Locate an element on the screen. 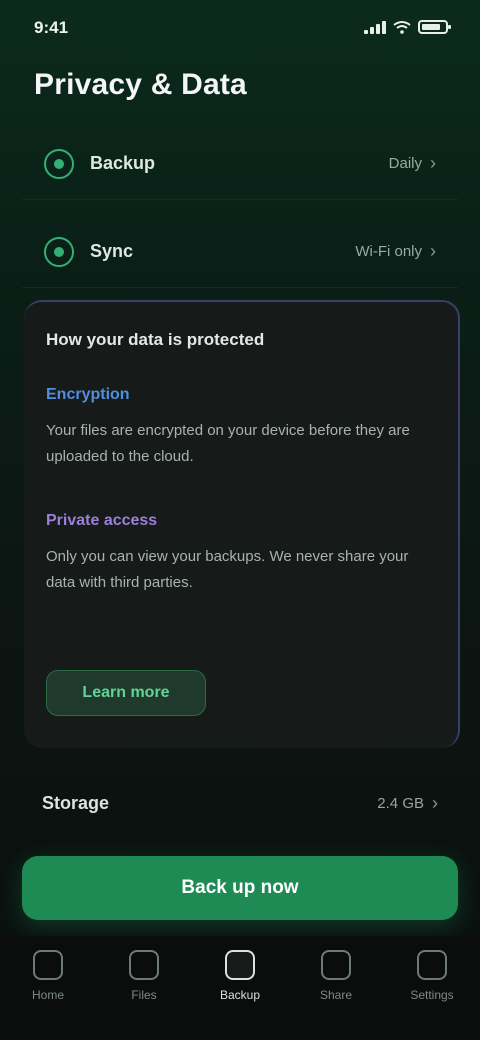 The height and width of the screenshot is (1040, 480). bottom-nav: Home Files Backup Share Settings is located at coordinates (240, 988).